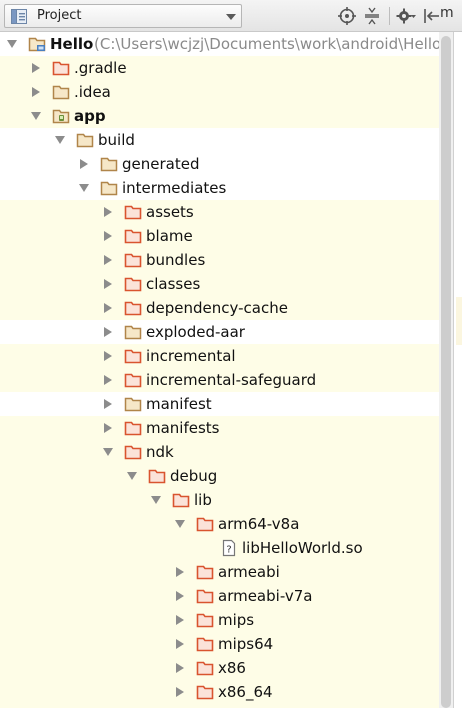 The width and height of the screenshot is (462, 708). Describe the element at coordinates (457, 370) in the screenshot. I see `editor-edge` at that location.